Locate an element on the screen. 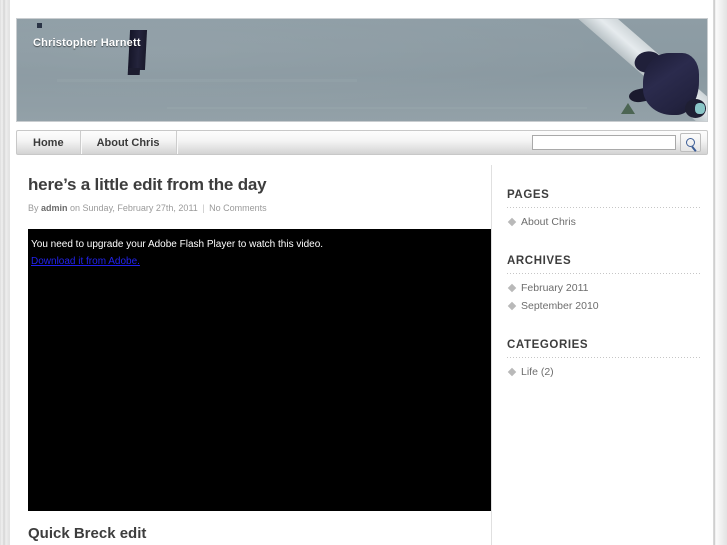 The height and width of the screenshot is (545, 727). scrollbar-thumb is located at coordinates (721, 272).